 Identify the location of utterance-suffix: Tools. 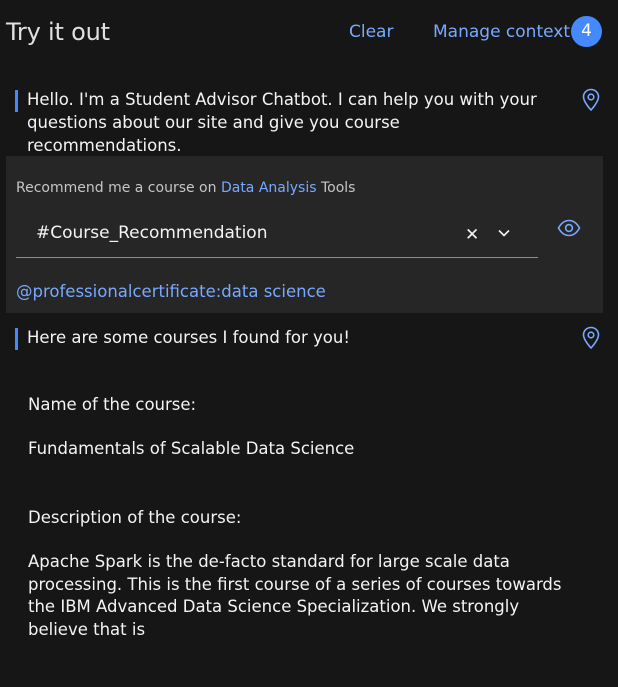
(336, 188).